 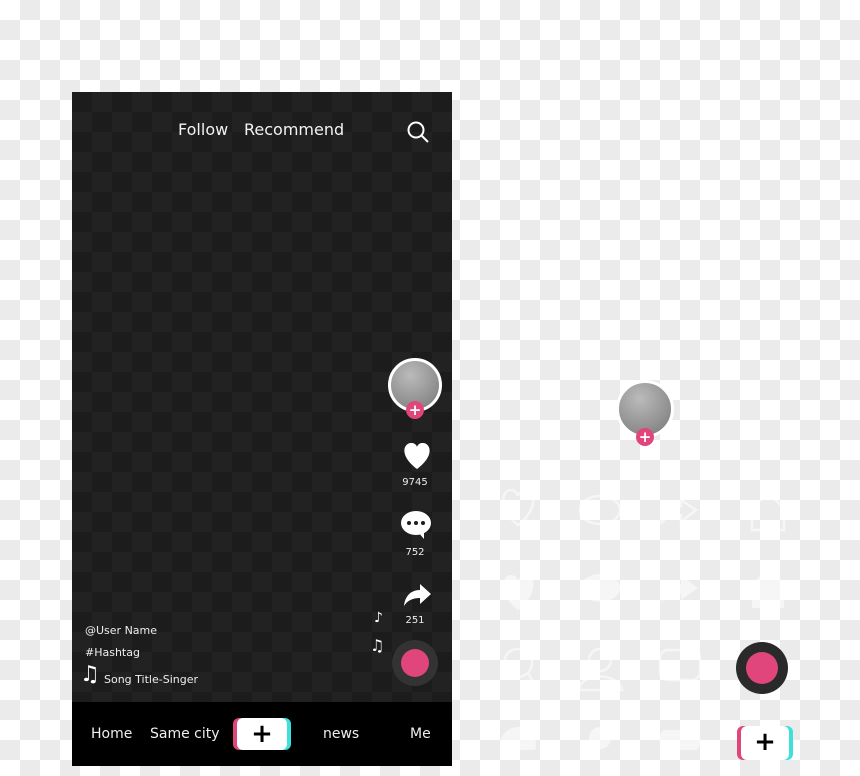 What do you see at coordinates (679, 511) in the screenshot?
I see `share-outline-icon` at bounding box center [679, 511].